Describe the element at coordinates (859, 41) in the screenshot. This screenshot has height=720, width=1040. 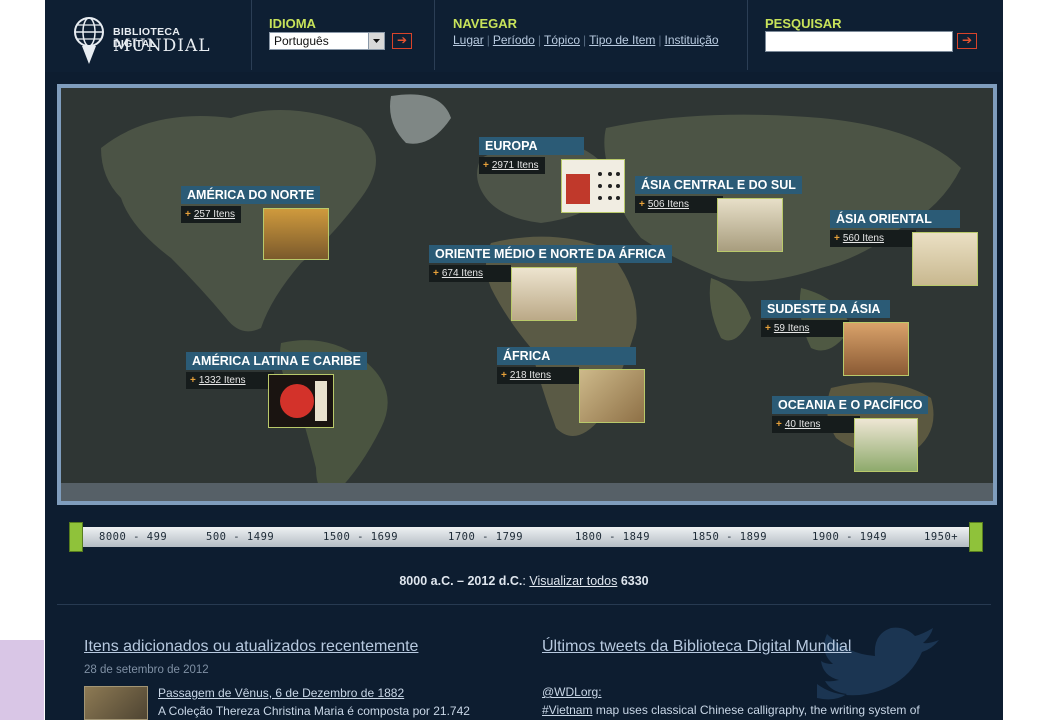
I see `search-input` at that location.